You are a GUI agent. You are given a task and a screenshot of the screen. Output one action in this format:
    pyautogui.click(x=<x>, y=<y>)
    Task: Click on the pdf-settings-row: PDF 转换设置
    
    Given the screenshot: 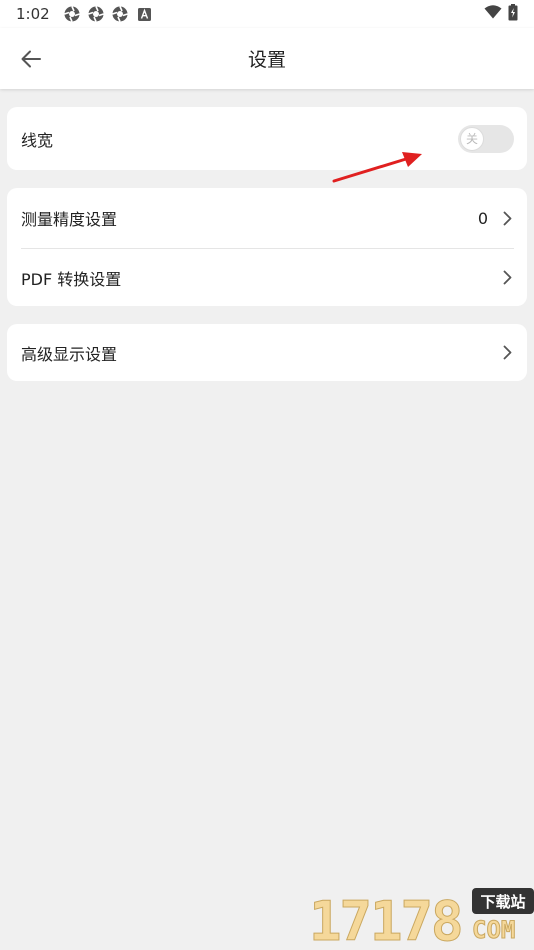 What is the action you would take?
    pyautogui.click(x=267, y=277)
    